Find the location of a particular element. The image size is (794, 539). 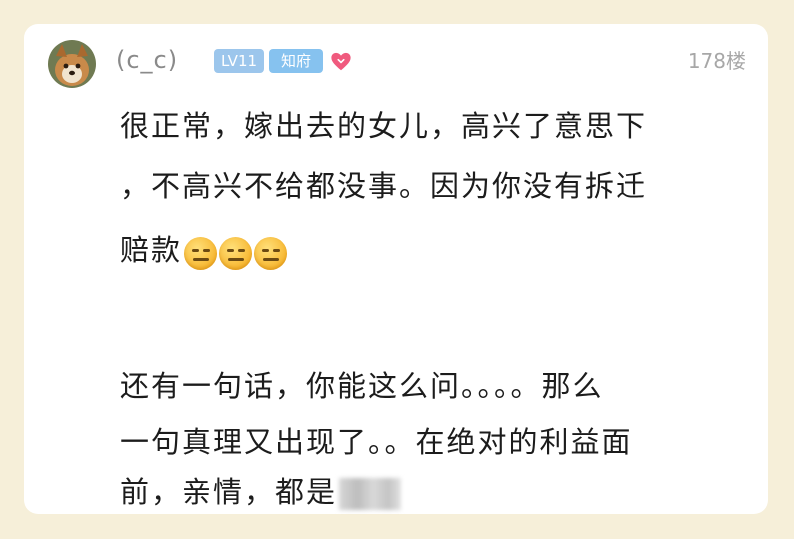

comment-line-text: 前，亲情，都是 is located at coordinates (229, 492).